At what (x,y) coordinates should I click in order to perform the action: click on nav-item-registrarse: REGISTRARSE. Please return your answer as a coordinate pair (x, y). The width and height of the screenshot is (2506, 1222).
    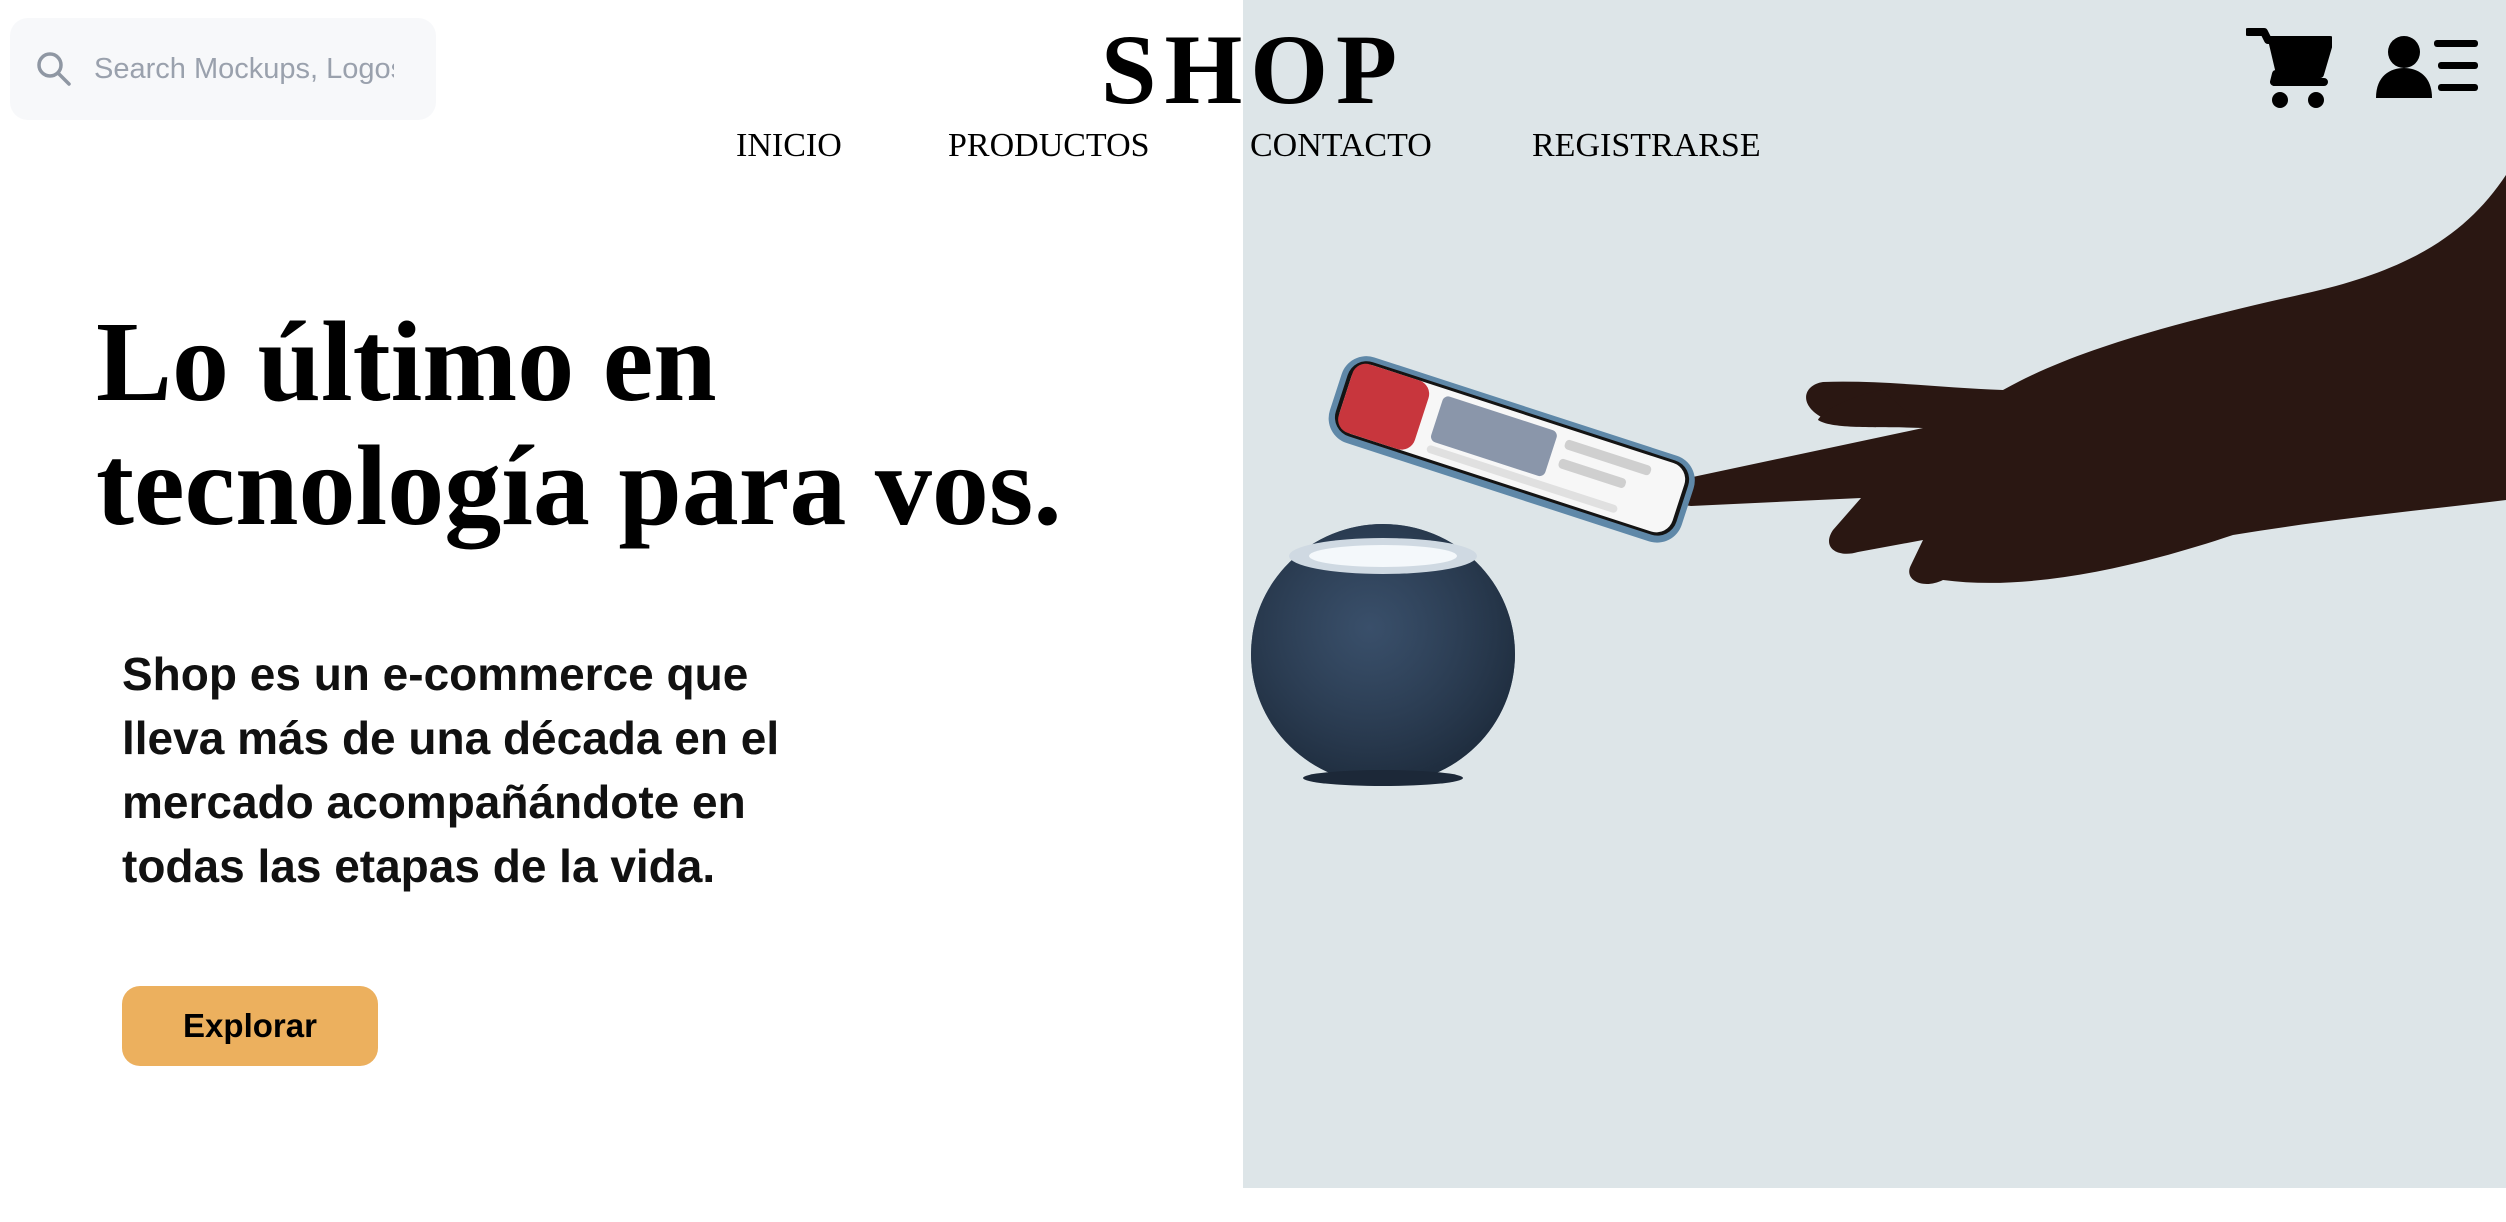
    Looking at the image, I should click on (1646, 146).